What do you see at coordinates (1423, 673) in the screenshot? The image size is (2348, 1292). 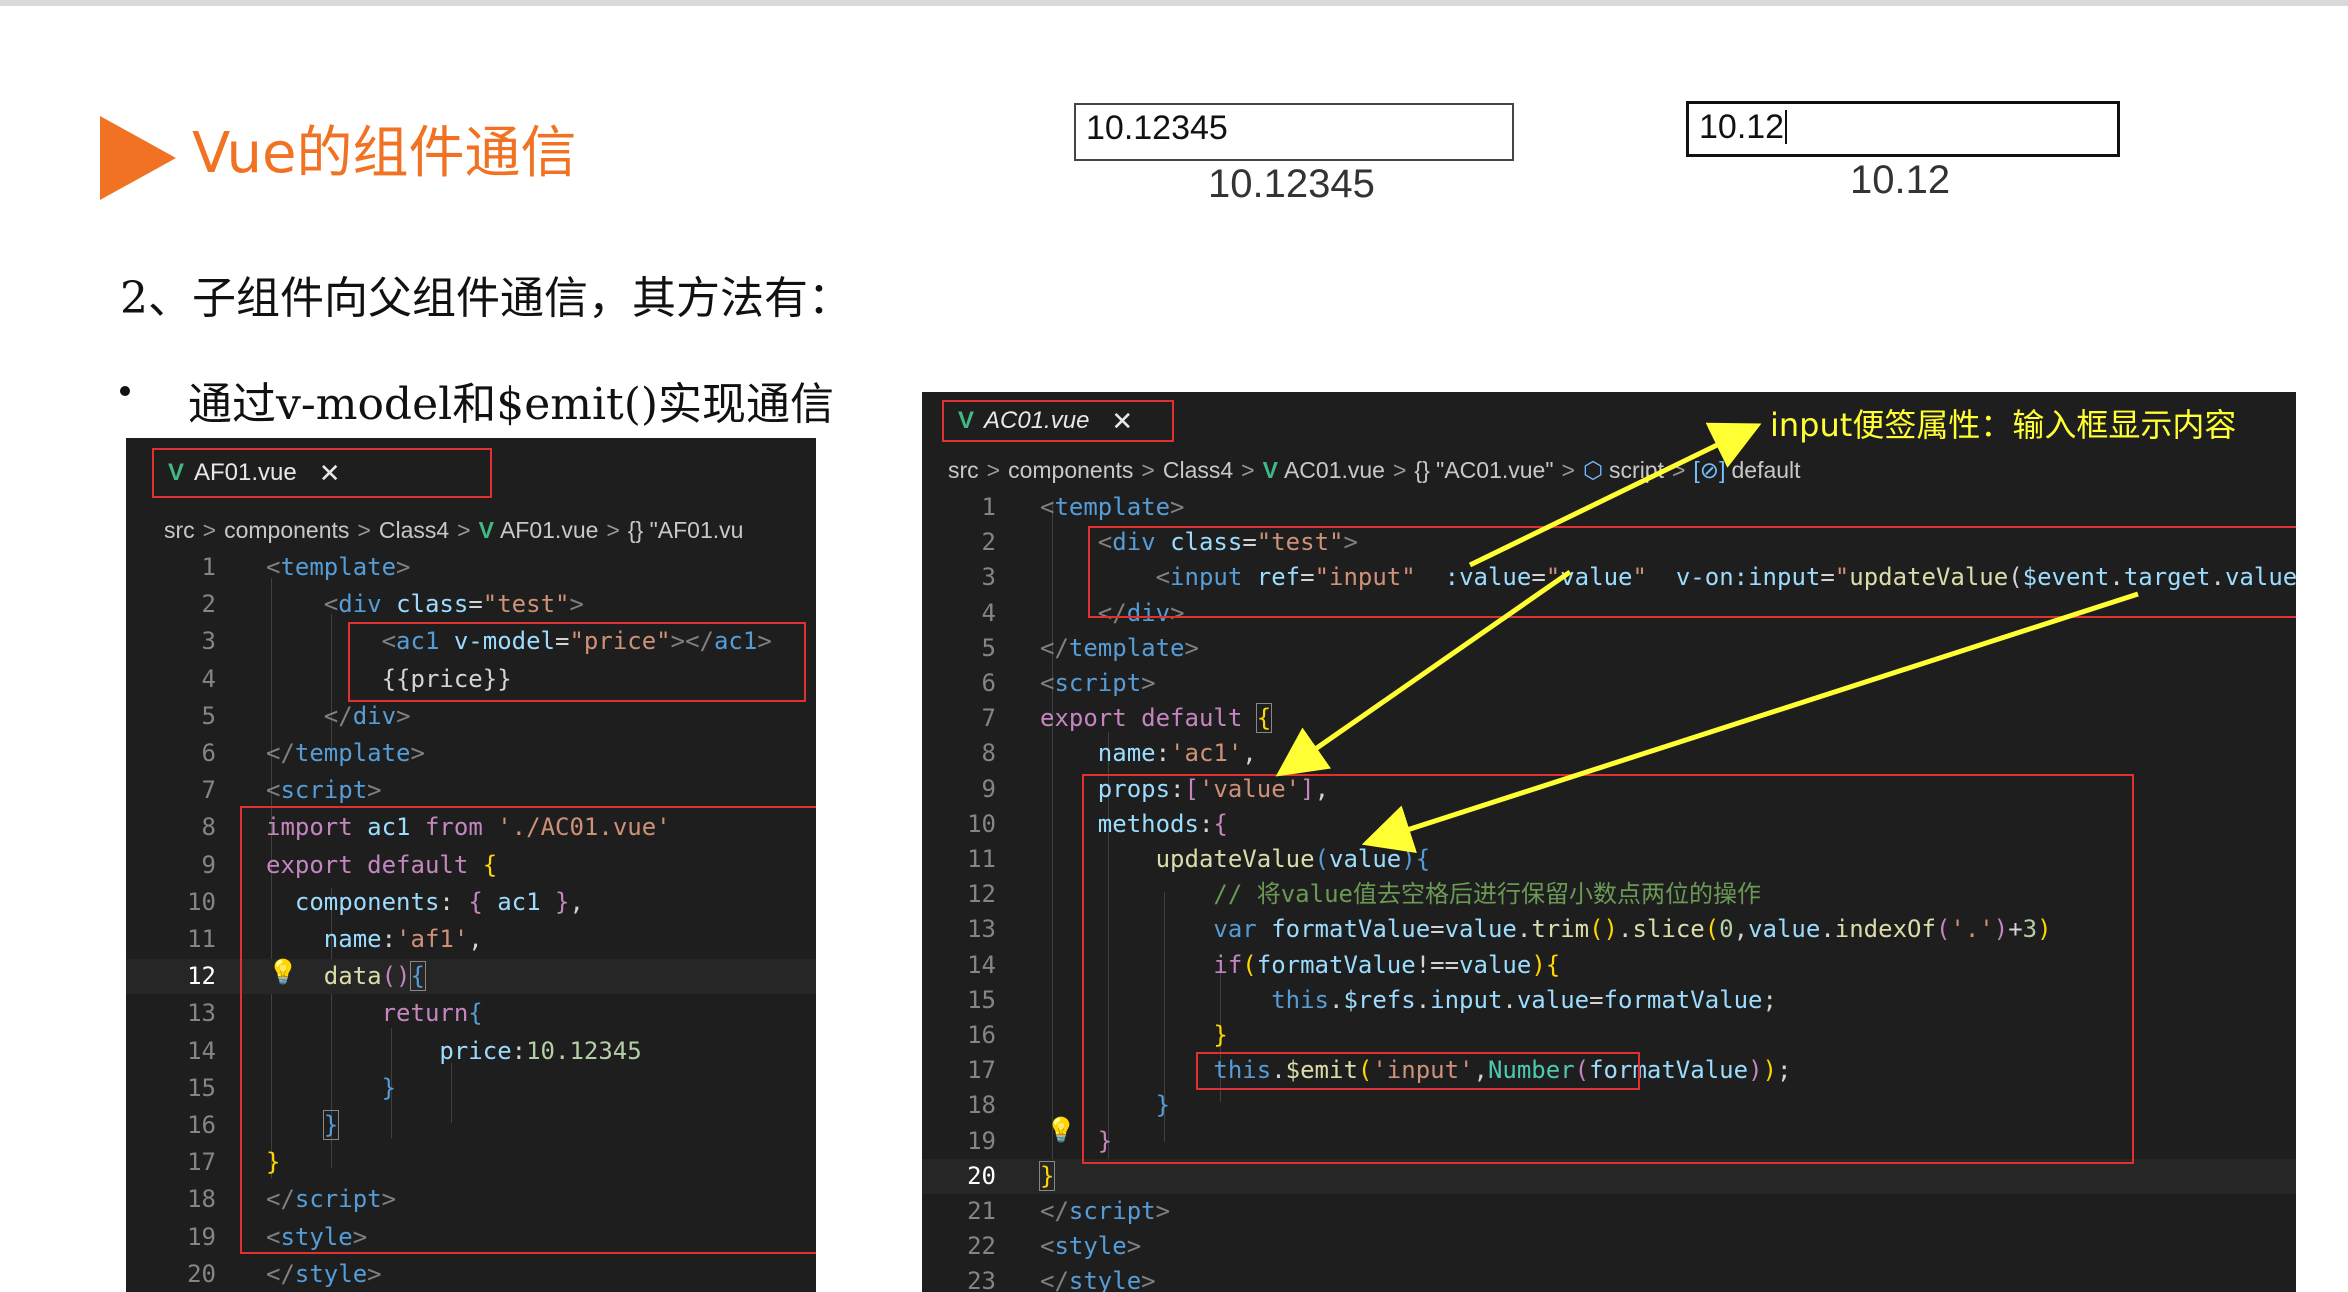 I see `arrow-to-name` at bounding box center [1423, 673].